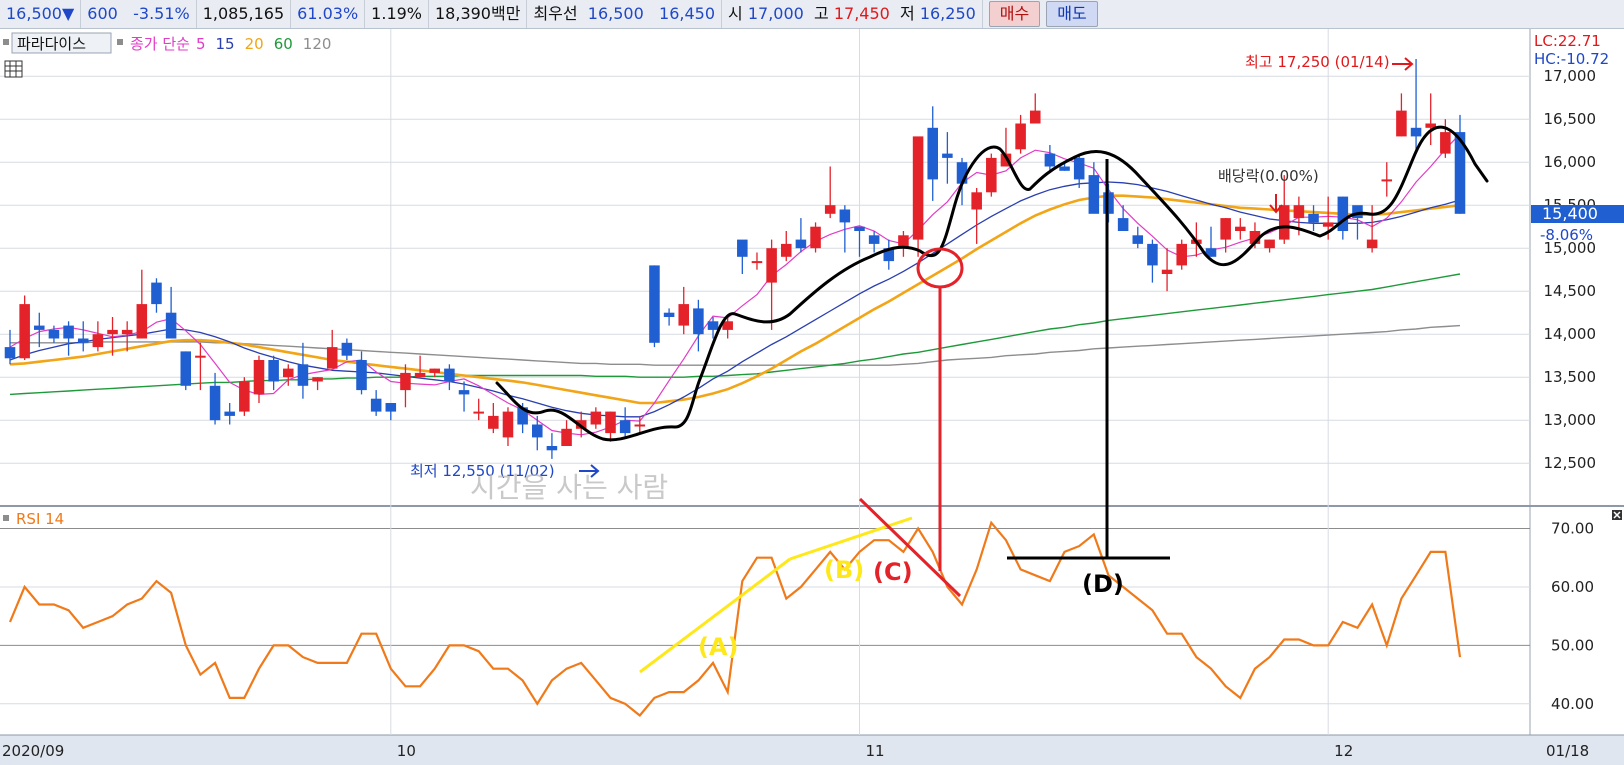 The image size is (1624, 765). I want to click on price-tick-label: 13,500, so click(1570, 377).